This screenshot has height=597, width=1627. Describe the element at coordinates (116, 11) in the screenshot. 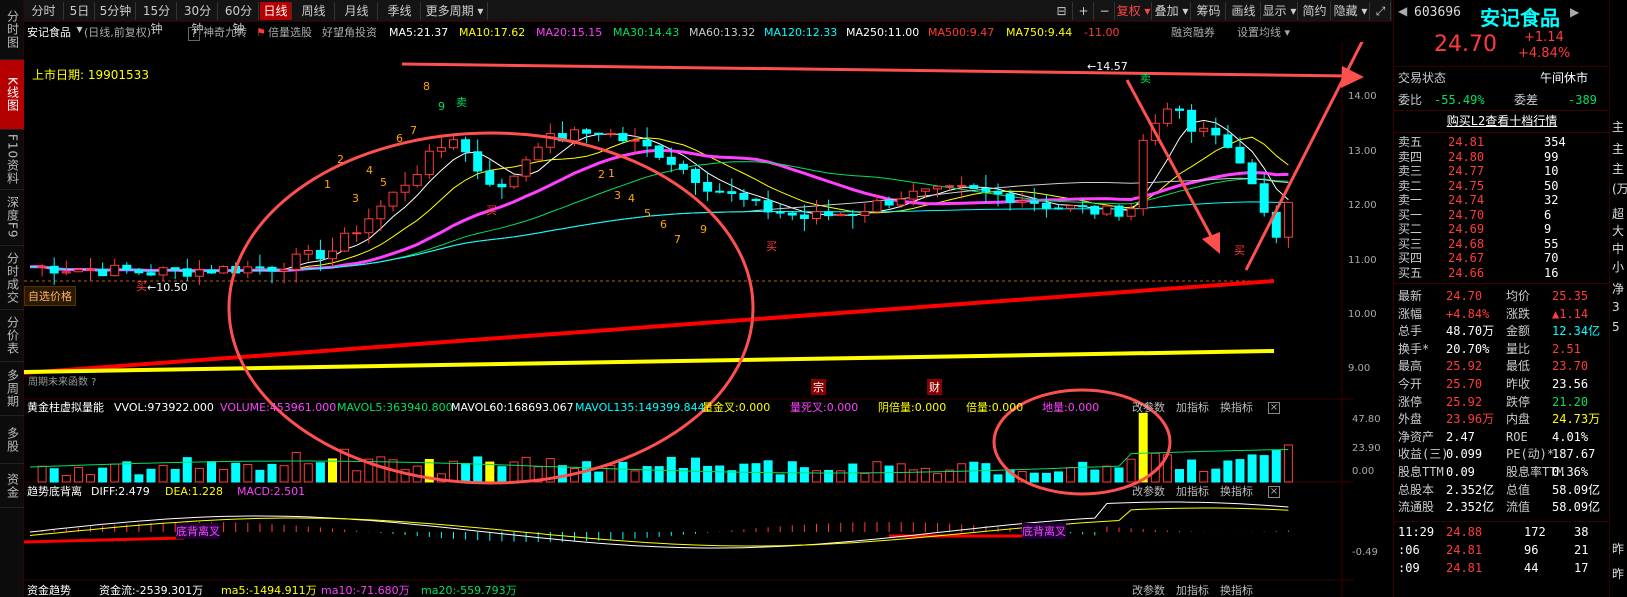

I see `period-tab-2: 5分钟` at that location.